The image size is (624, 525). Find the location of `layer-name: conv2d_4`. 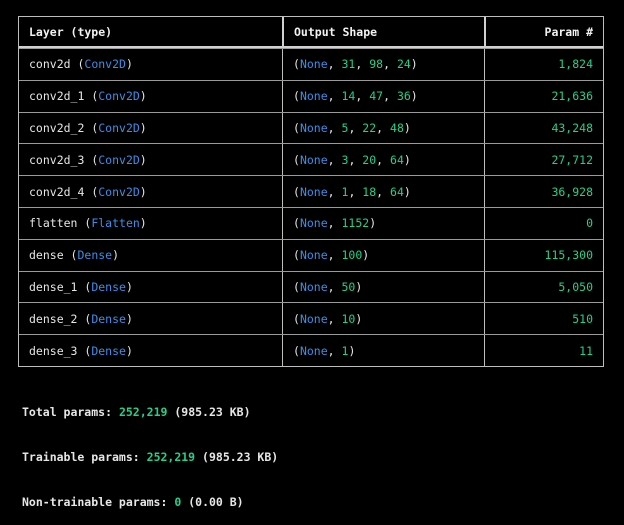

layer-name: conv2d_4 is located at coordinates (57, 191).